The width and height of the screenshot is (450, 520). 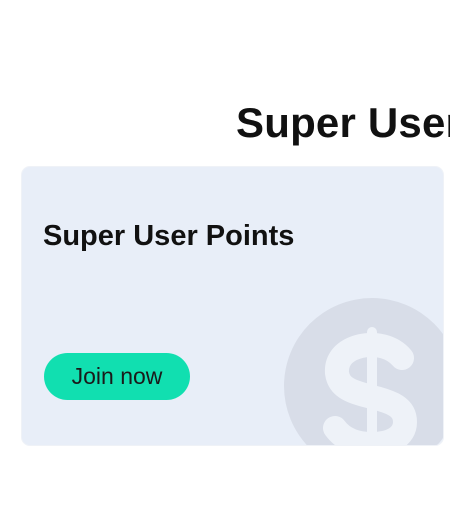 What do you see at coordinates (343, 123) in the screenshot?
I see `page-title: Super User` at bounding box center [343, 123].